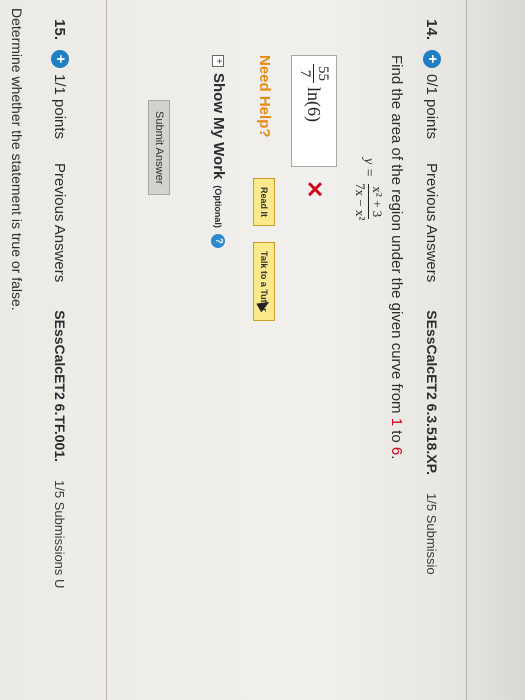 Image resolution: width=525 pixels, height=700 pixels. What do you see at coordinates (396, 457) in the screenshot?
I see `prompt-text-end: .` at bounding box center [396, 457].